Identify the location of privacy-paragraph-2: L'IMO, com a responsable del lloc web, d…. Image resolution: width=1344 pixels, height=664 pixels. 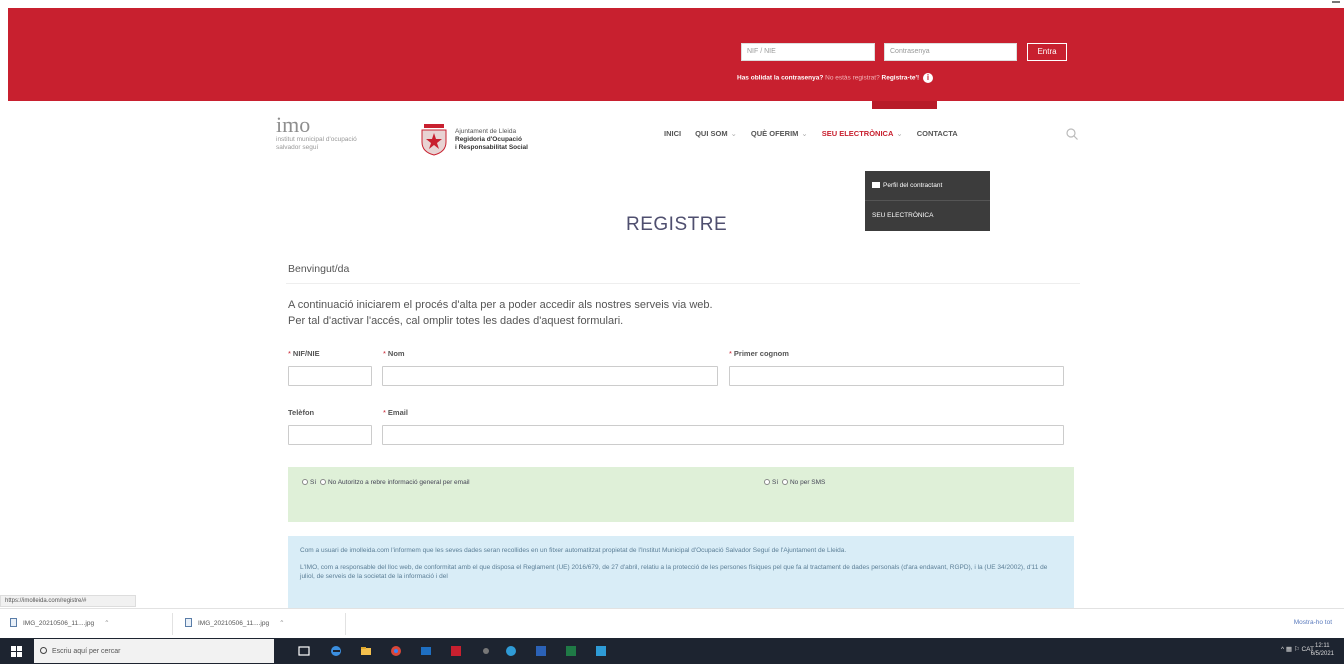
(674, 572).